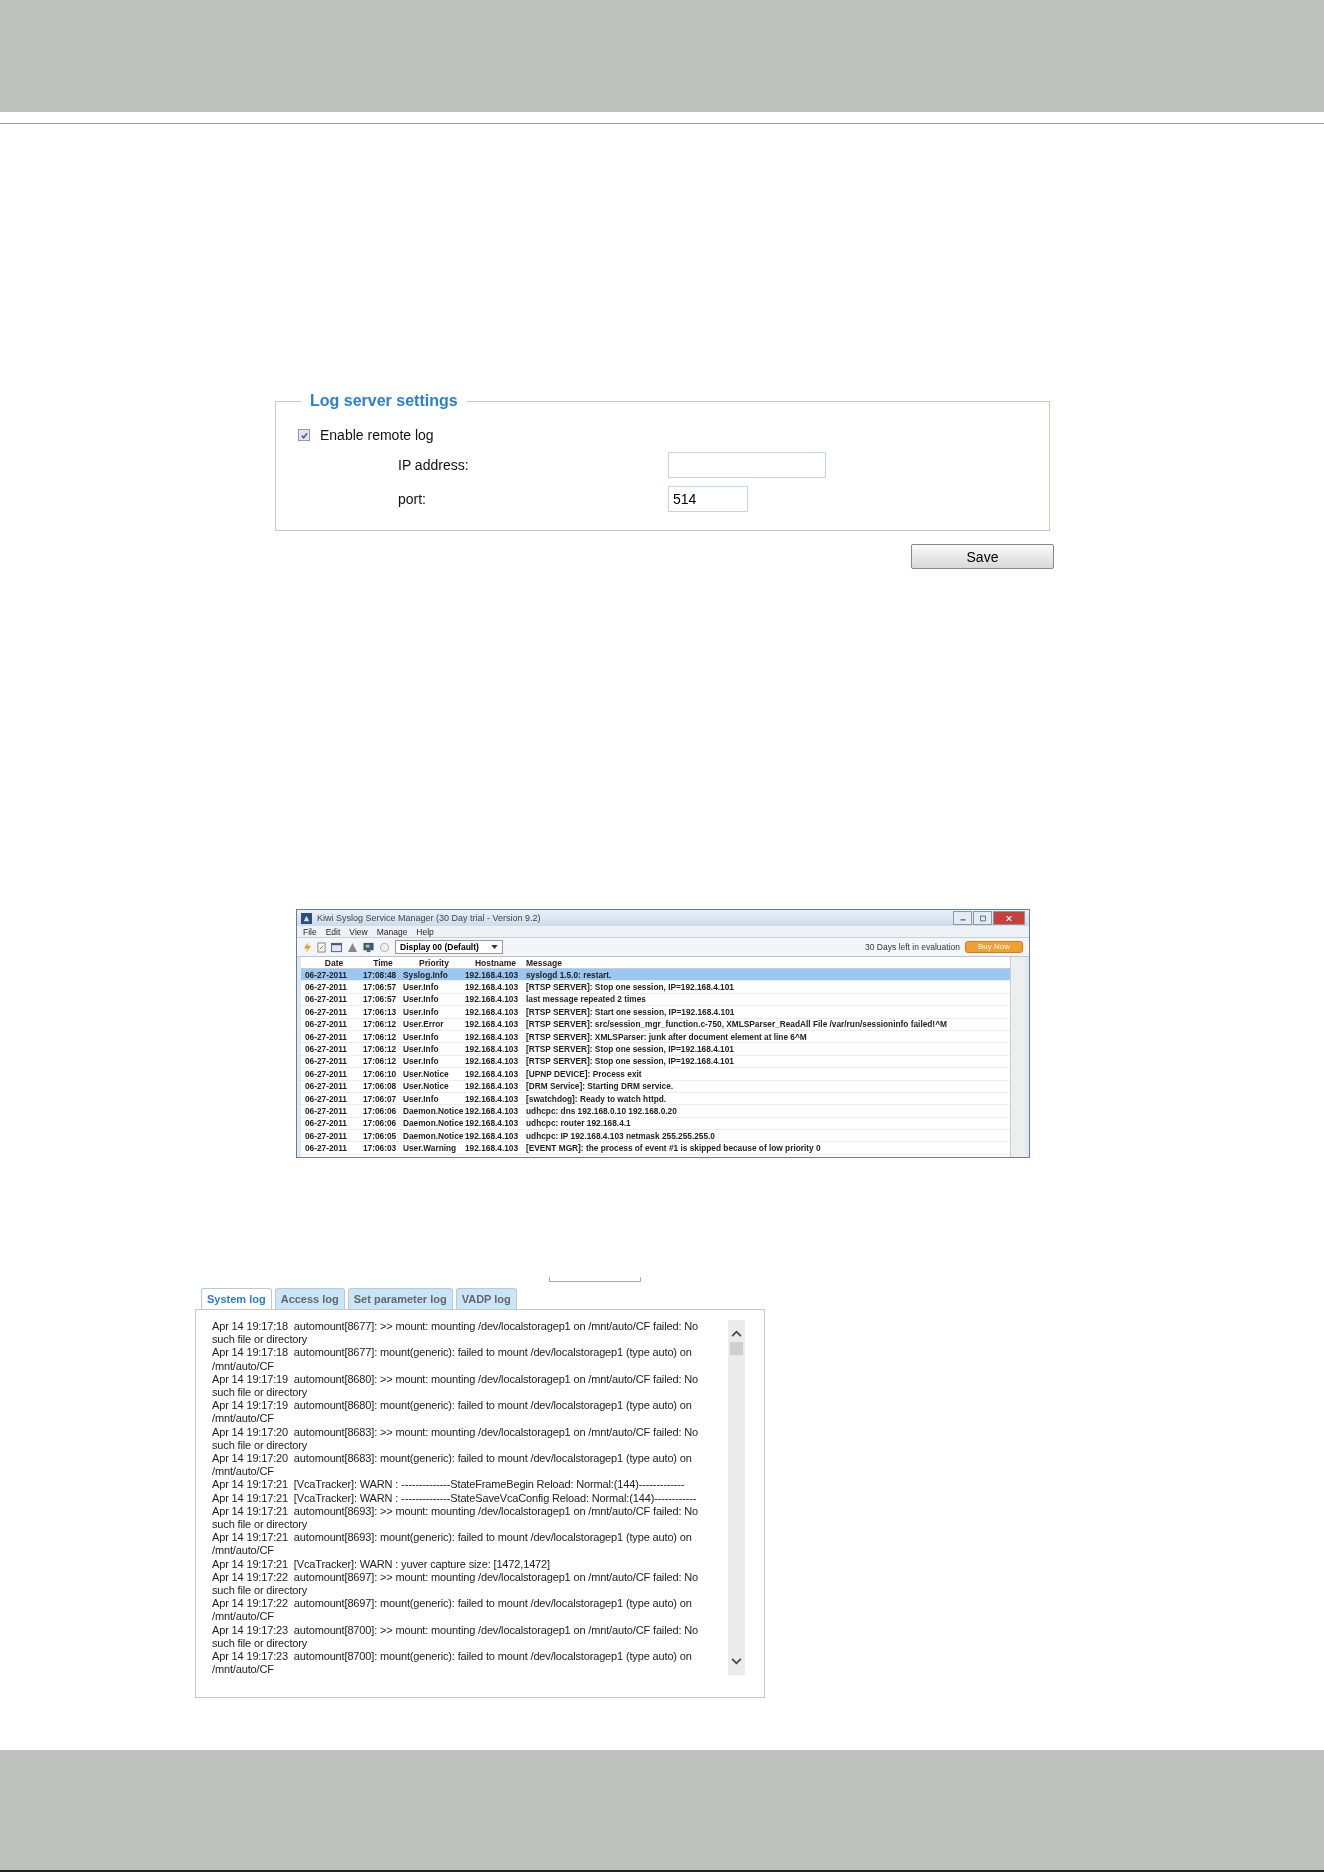  What do you see at coordinates (352, 947) in the screenshot?
I see `warning-icon` at bounding box center [352, 947].